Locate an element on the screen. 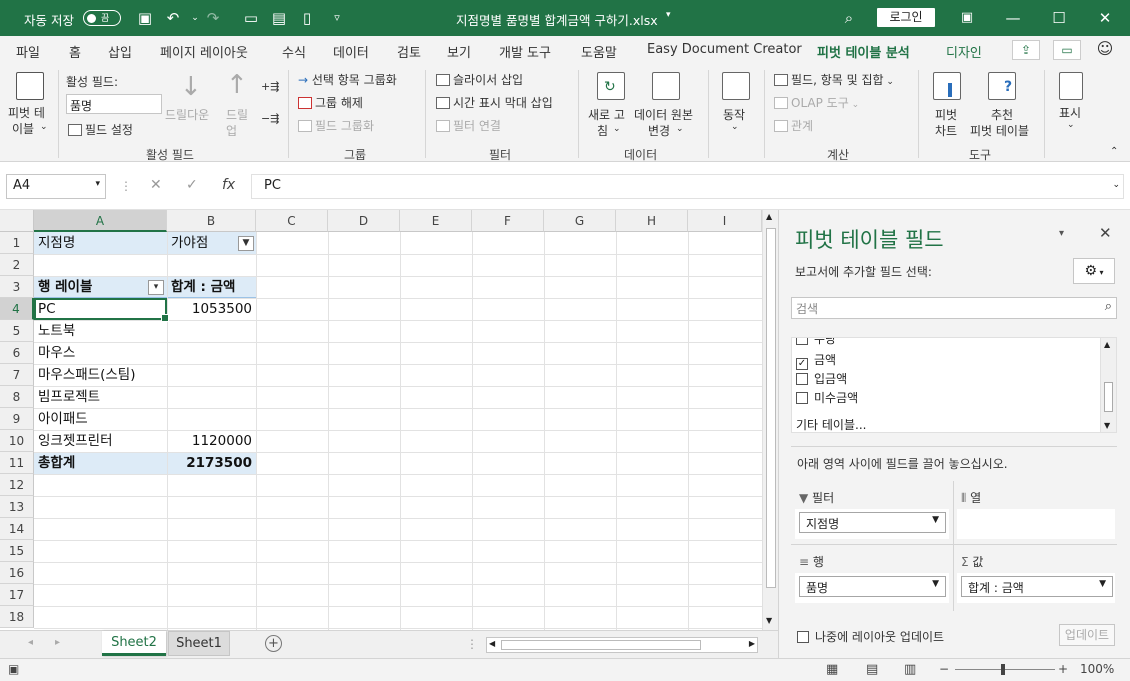 The height and width of the screenshot is (681, 1130). row-header: 18 is located at coordinates (17, 617).